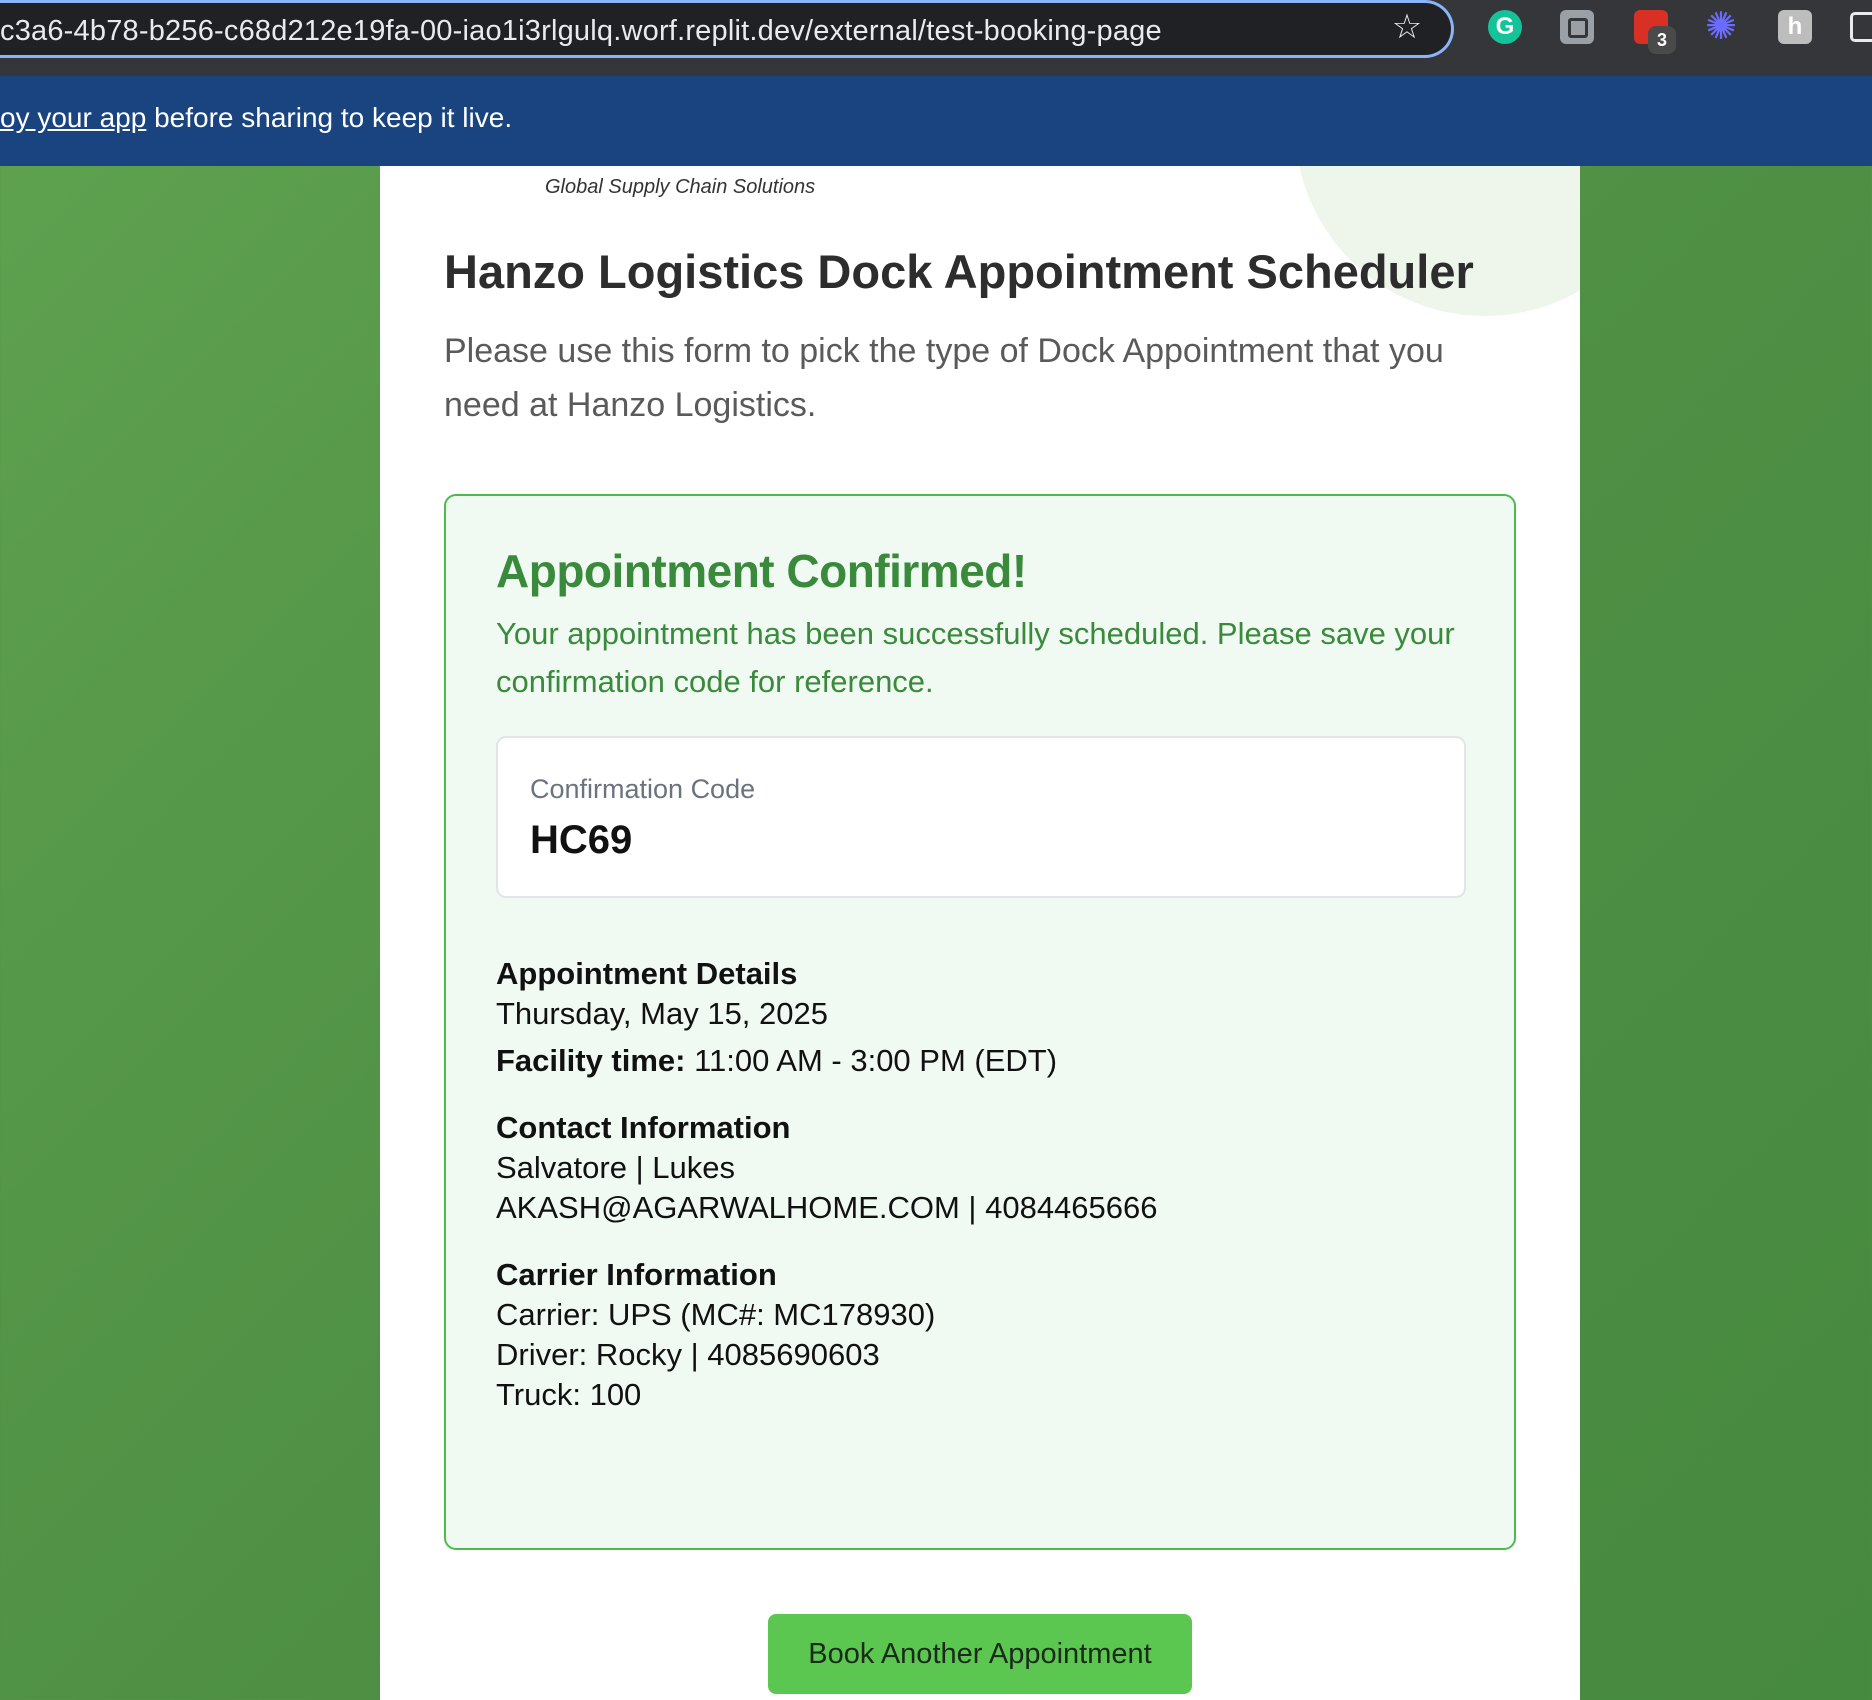 The height and width of the screenshot is (1700, 1872). What do you see at coordinates (643, 1127) in the screenshot?
I see `contact-information-heading: Contact Information` at bounding box center [643, 1127].